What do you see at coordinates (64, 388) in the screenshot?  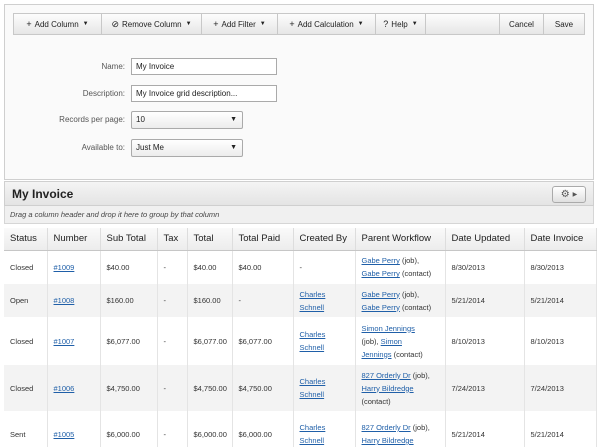 I see `invoice-number-link: #1006` at bounding box center [64, 388].